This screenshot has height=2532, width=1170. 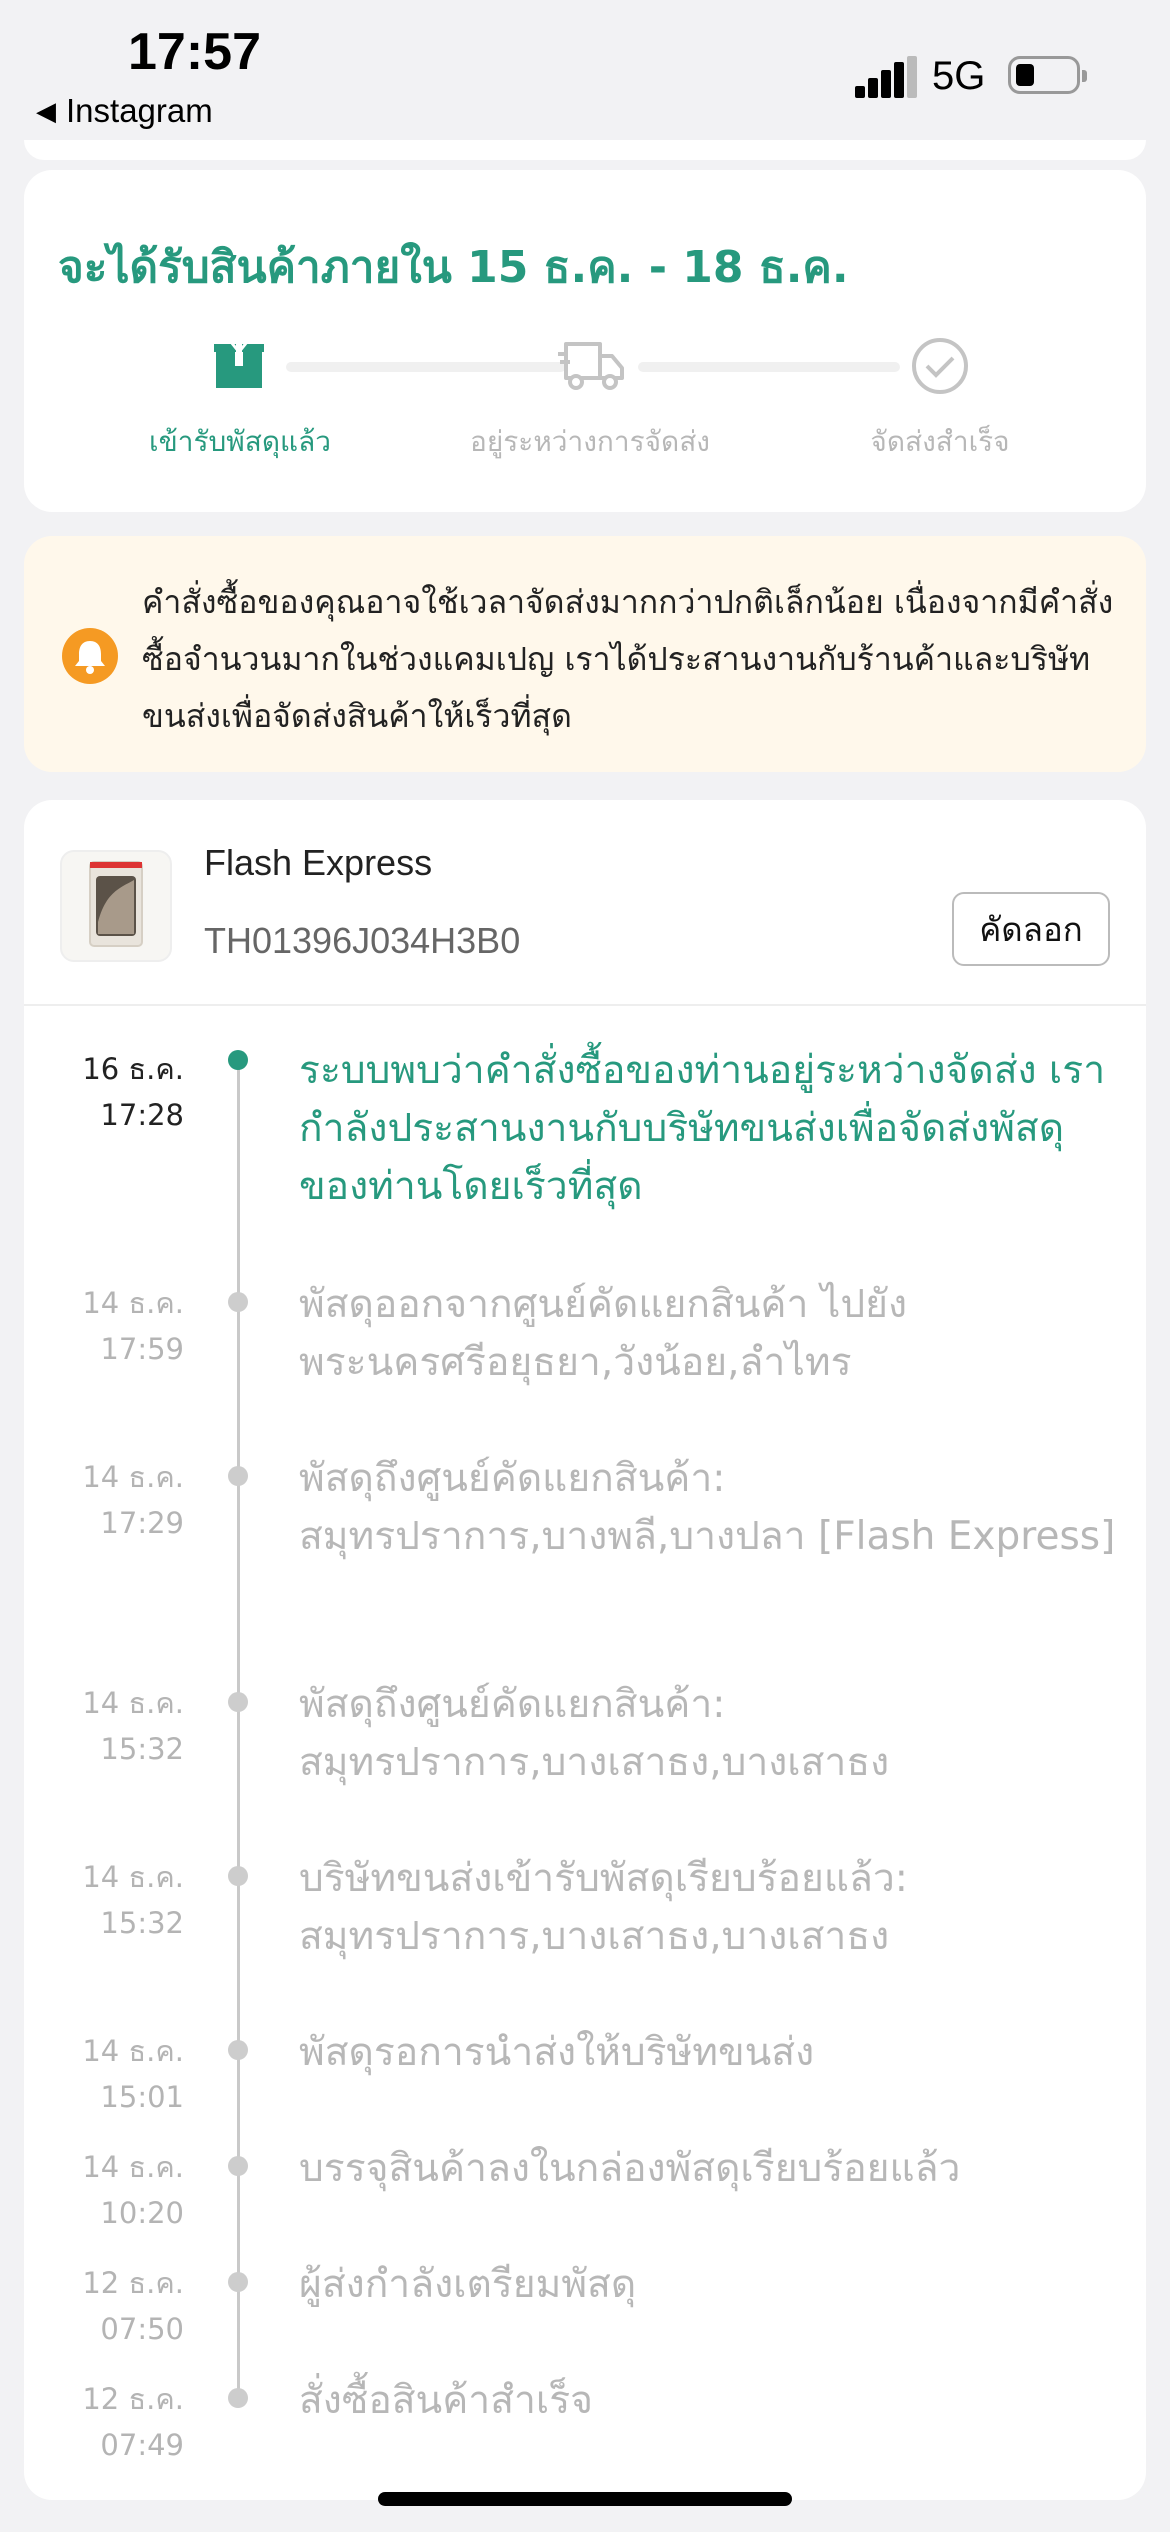 What do you see at coordinates (142, 2445) in the screenshot?
I see `event-time: 07:49` at bounding box center [142, 2445].